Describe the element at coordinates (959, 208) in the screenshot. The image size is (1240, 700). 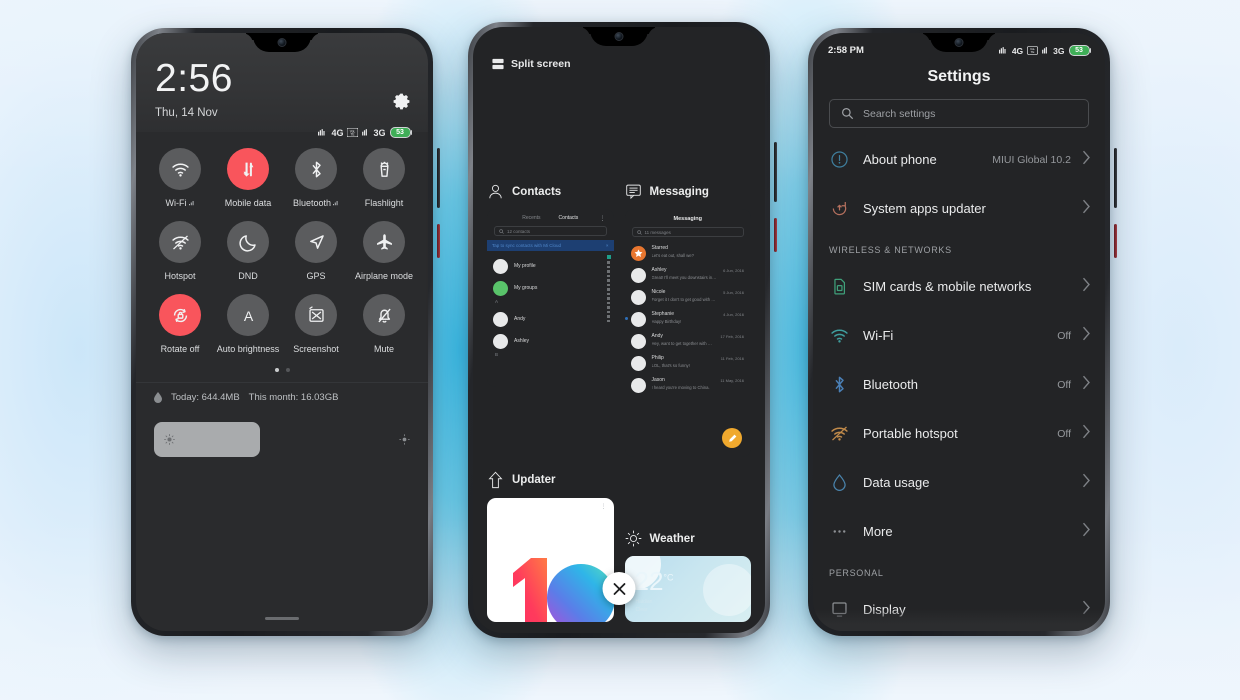
I see `settings-row-system-apps-updater: System apps updater` at that location.